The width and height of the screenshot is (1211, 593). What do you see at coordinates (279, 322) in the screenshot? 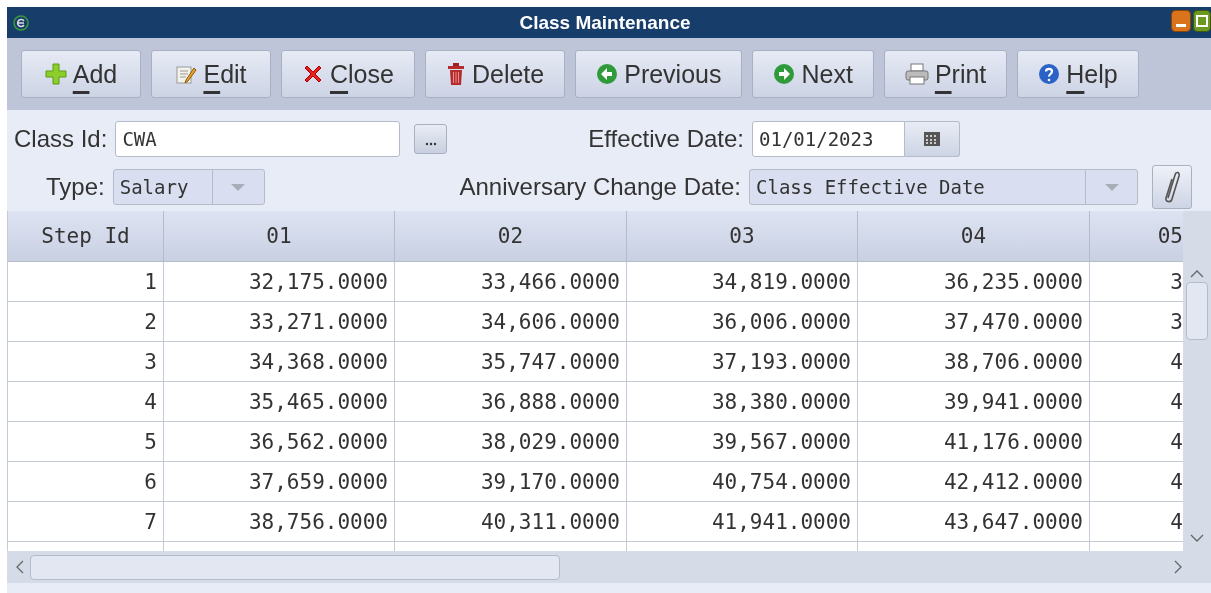
I see `table-cell: 33,271.0000` at bounding box center [279, 322].